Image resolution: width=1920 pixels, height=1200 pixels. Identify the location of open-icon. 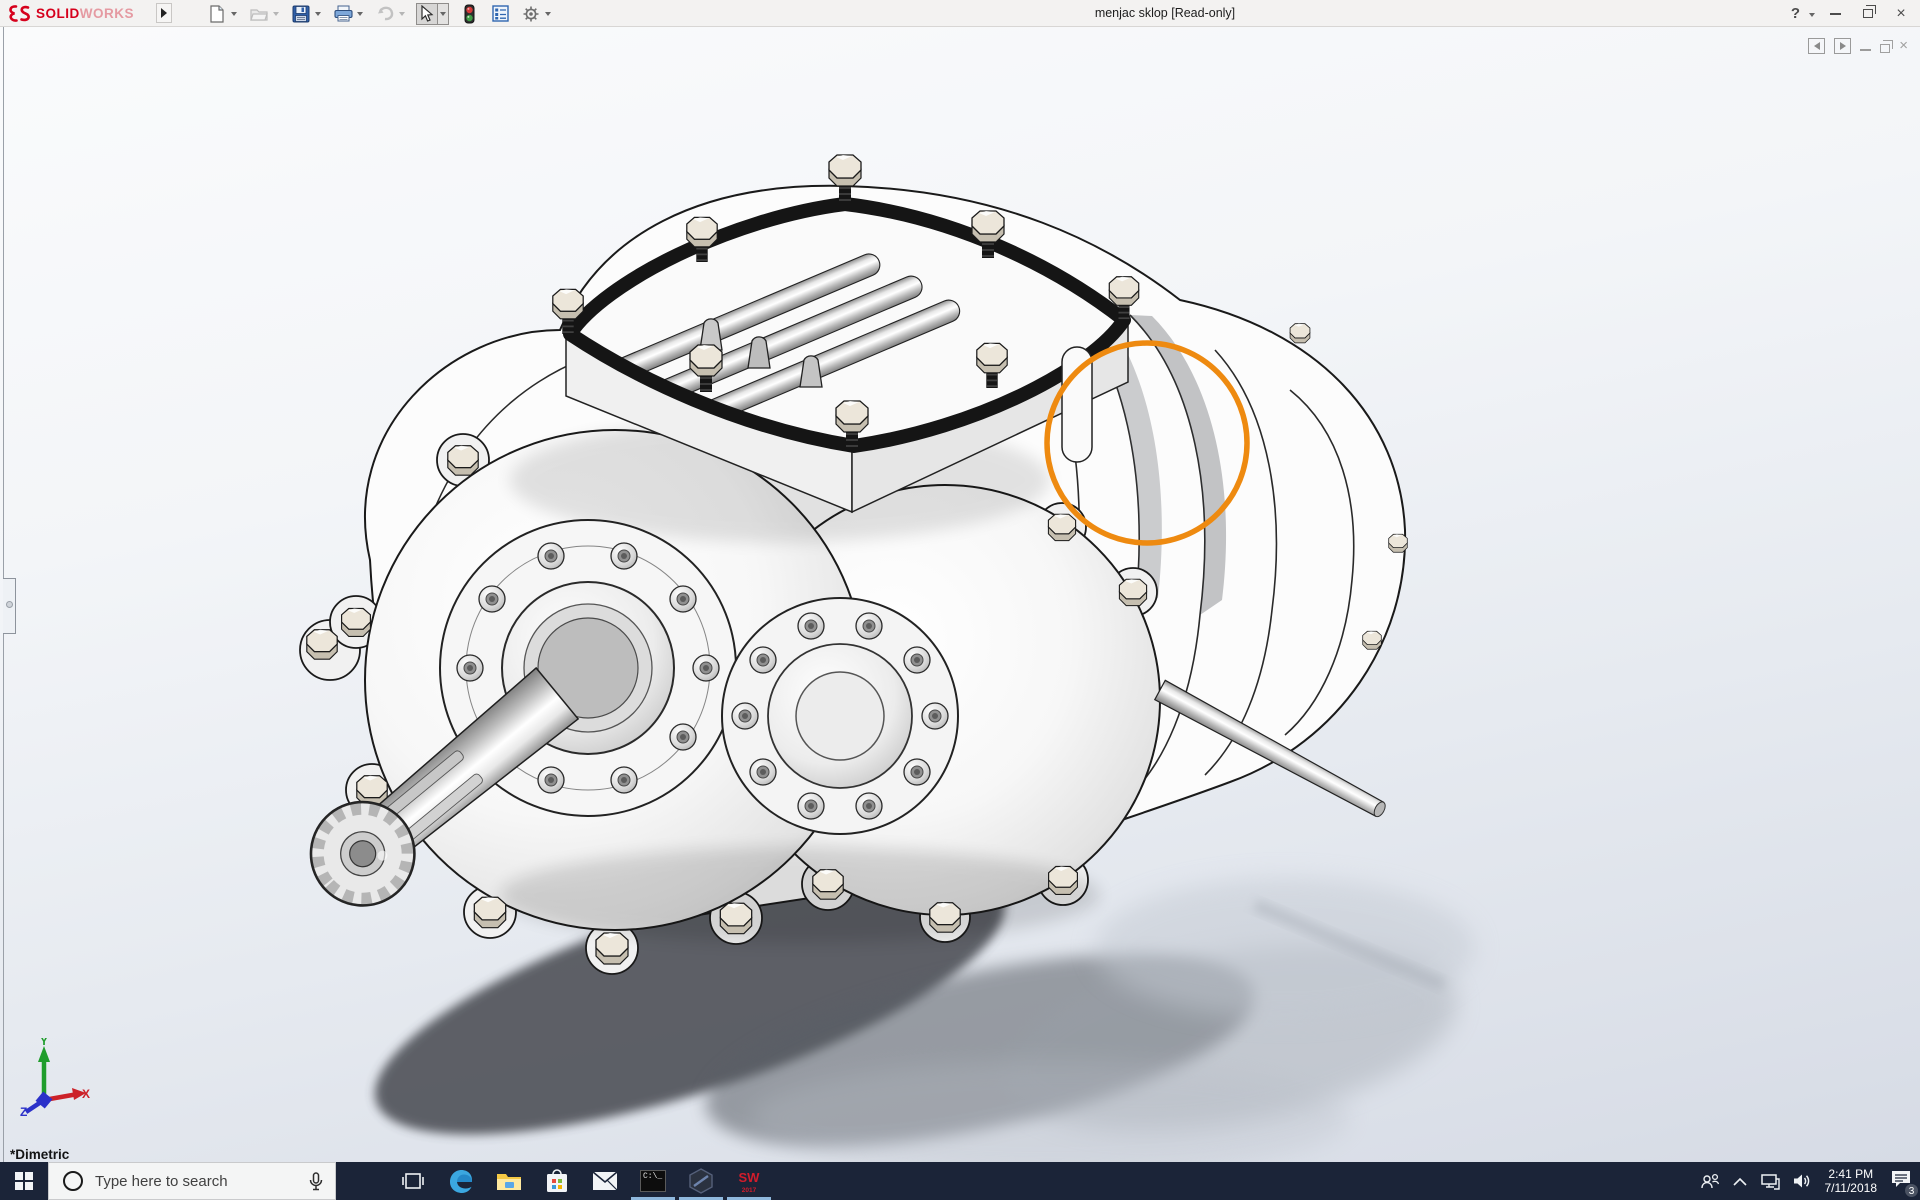
(259, 14).